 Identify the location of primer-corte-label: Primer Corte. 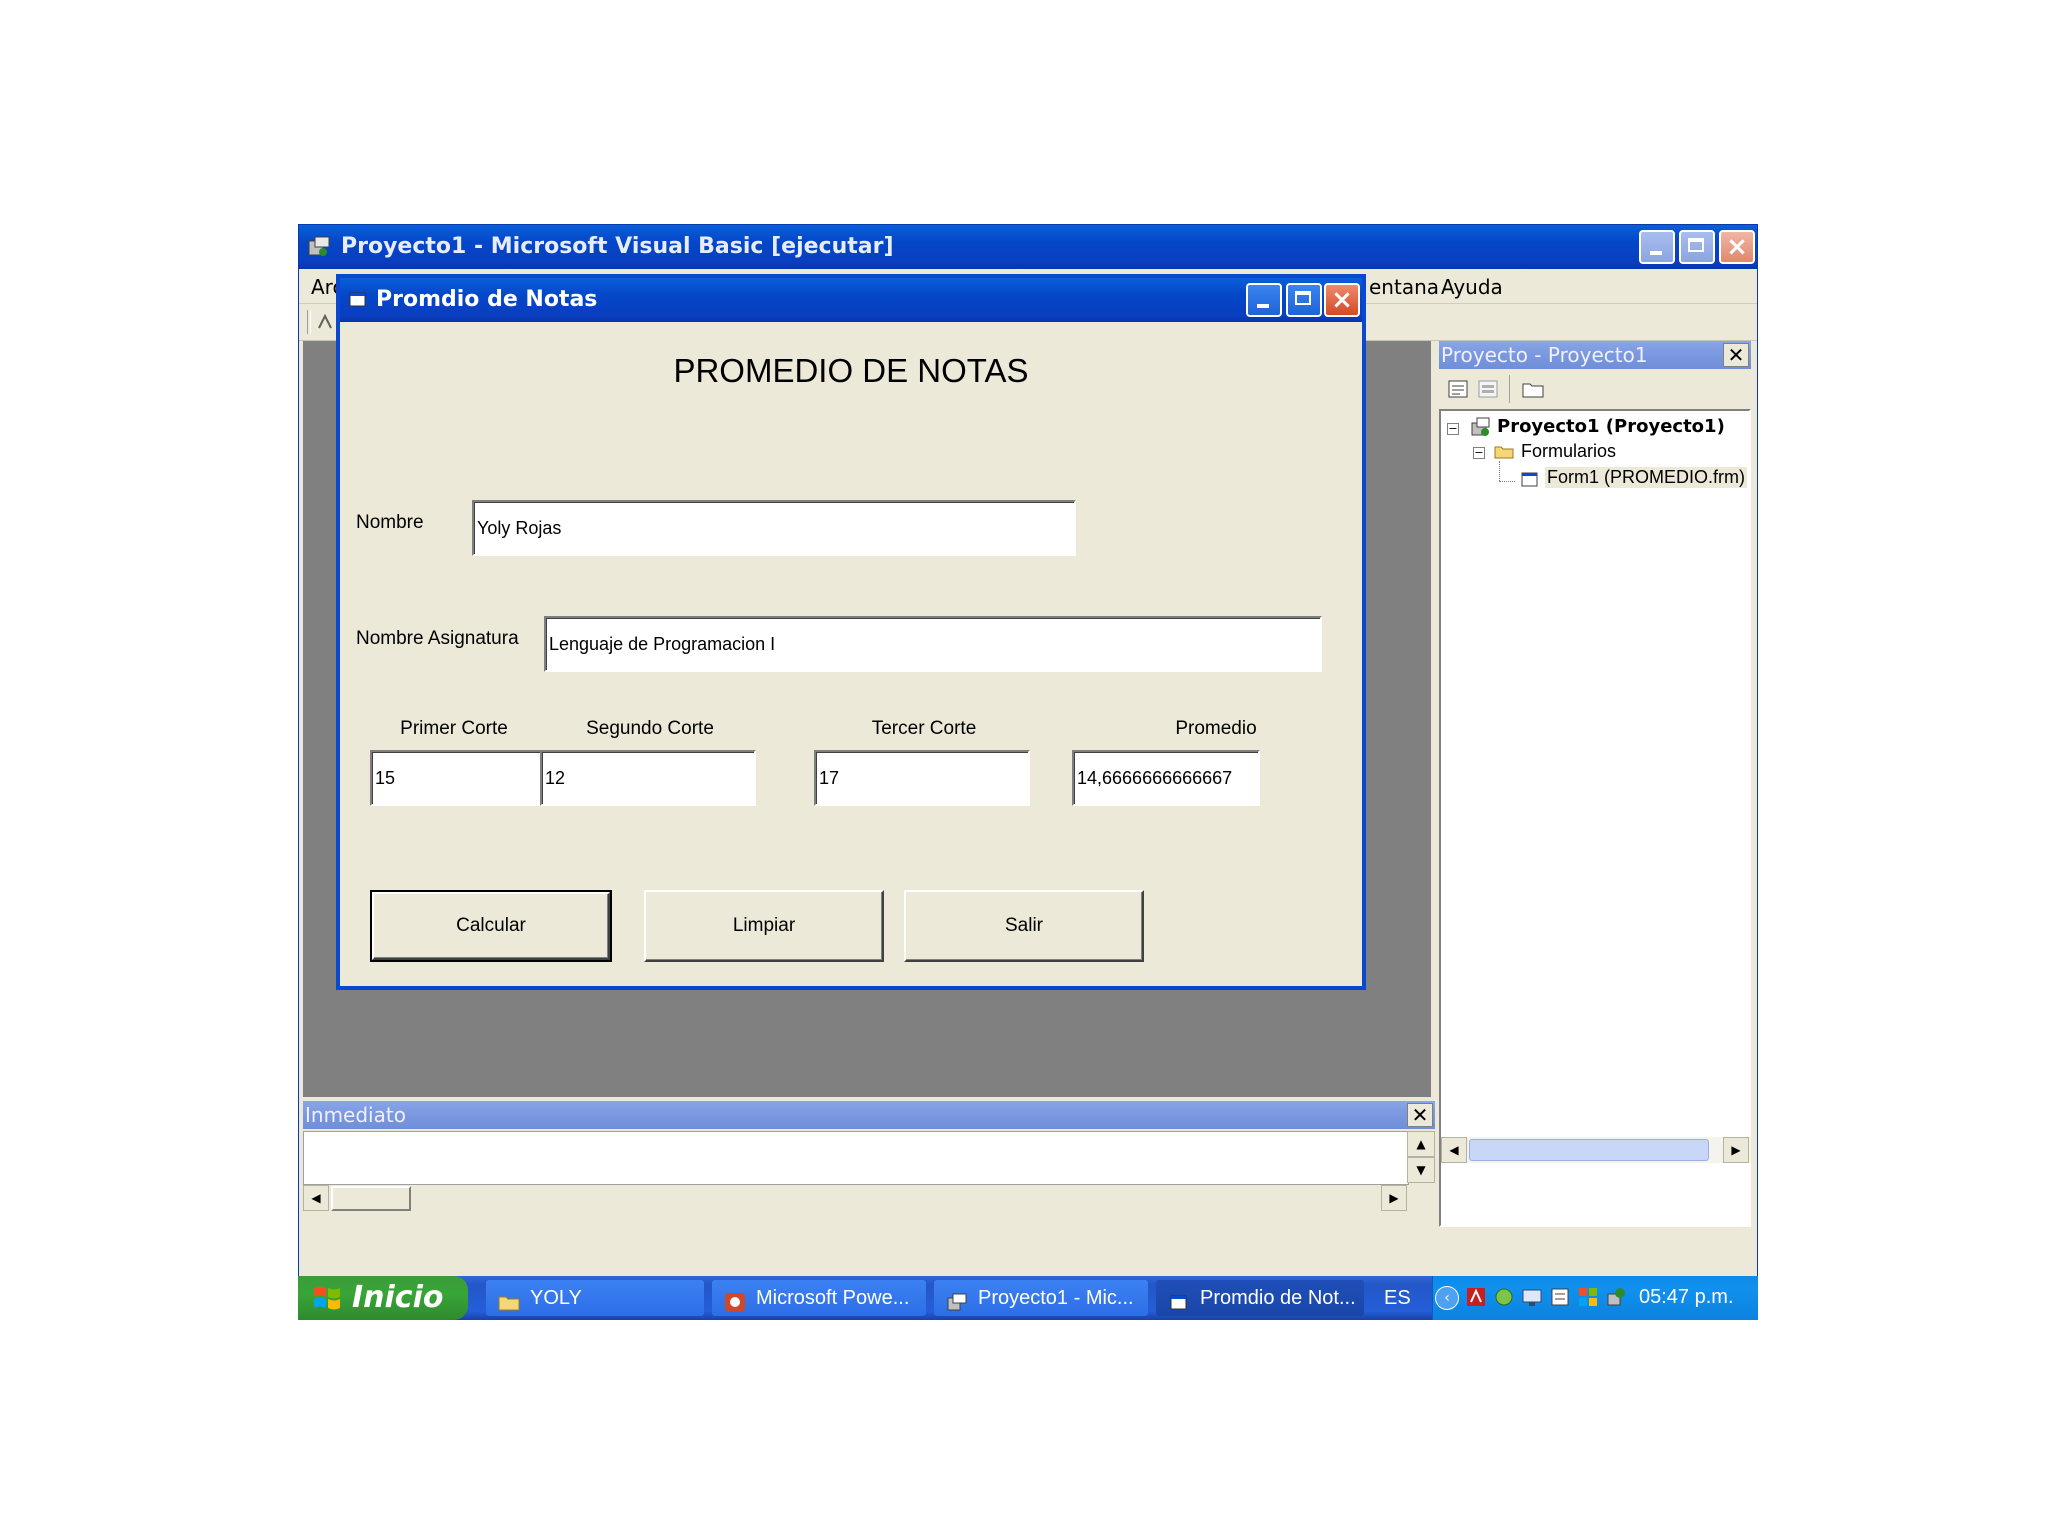
(454, 728).